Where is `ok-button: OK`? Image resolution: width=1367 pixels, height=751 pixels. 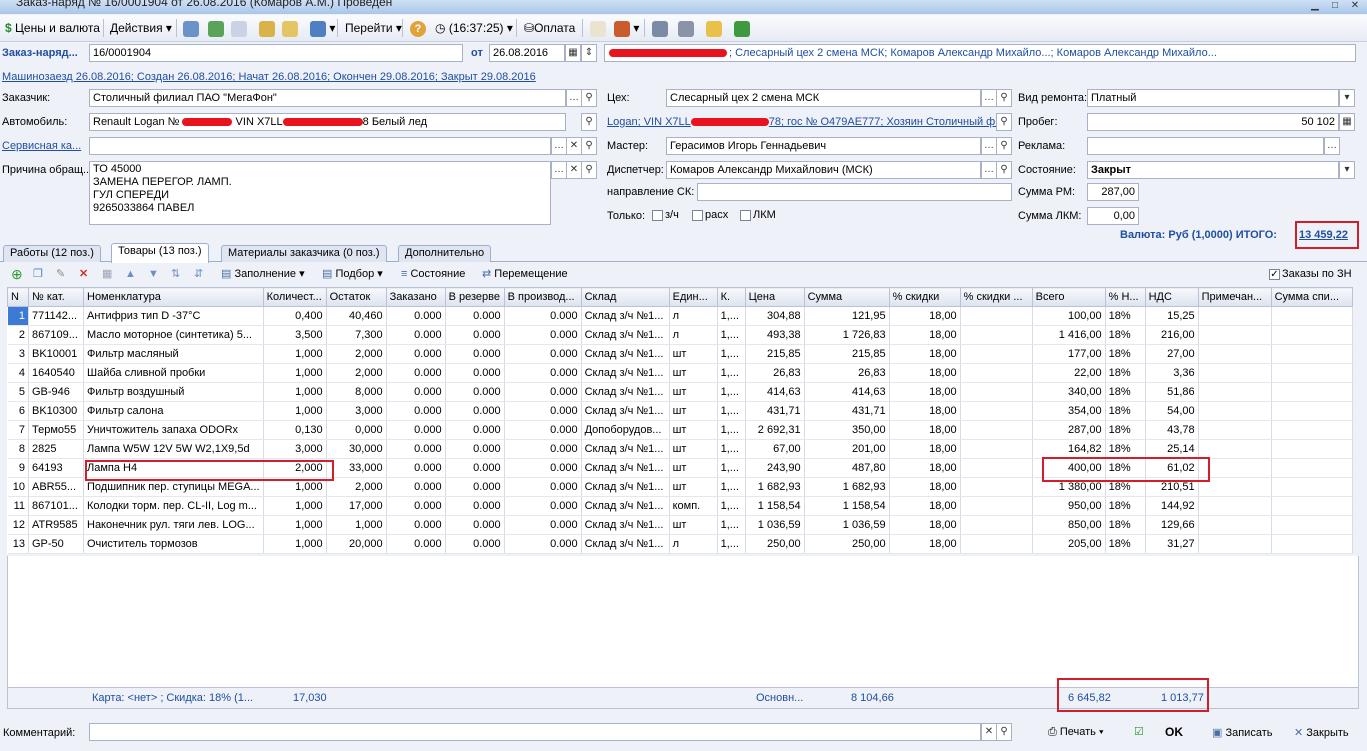 ok-button: OK is located at coordinates (1174, 732).